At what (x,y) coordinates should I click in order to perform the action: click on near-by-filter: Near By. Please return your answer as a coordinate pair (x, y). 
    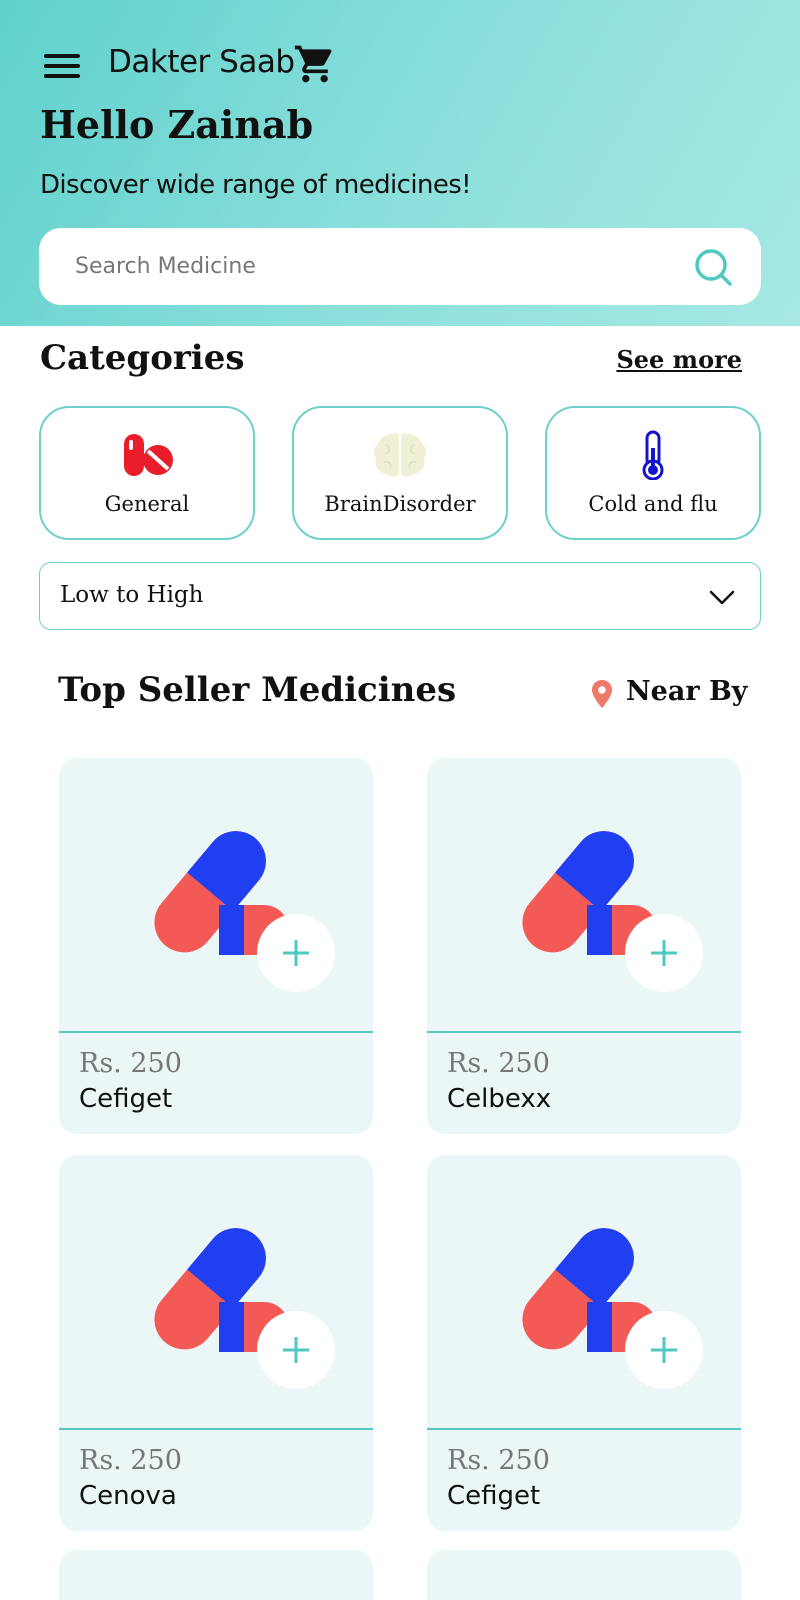
    Looking at the image, I should click on (669, 695).